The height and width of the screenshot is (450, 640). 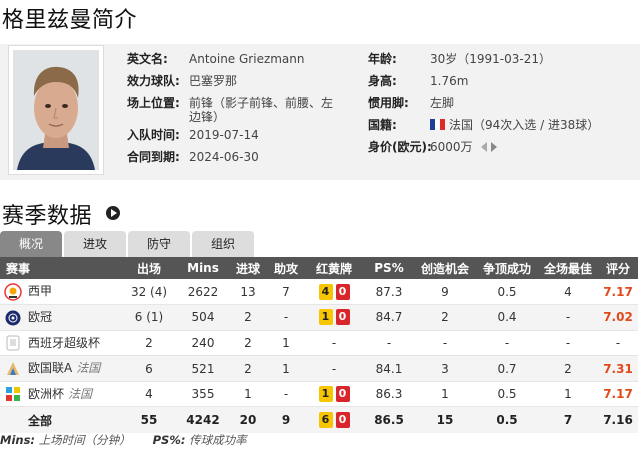 I want to click on competition-name: 欧国联A, so click(x=50, y=368).